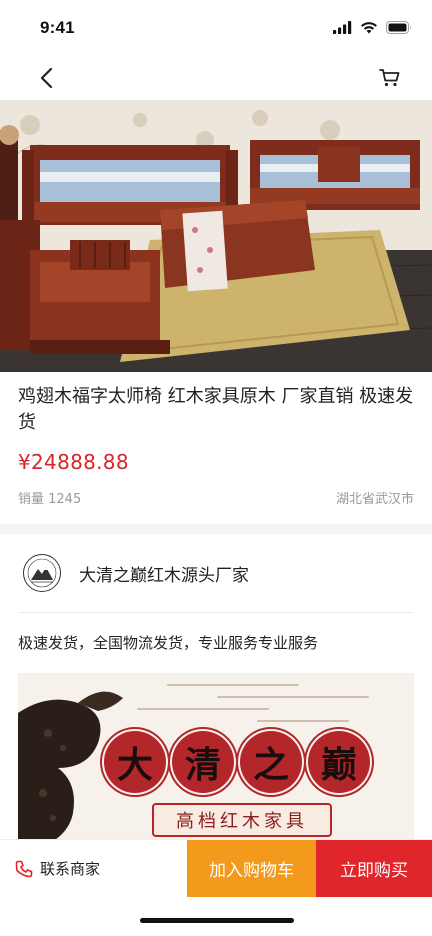 The height and width of the screenshot is (936, 432). What do you see at coordinates (237, 762) in the screenshot?
I see `banner-title: 大 清 之 巅` at bounding box center [237, 762].